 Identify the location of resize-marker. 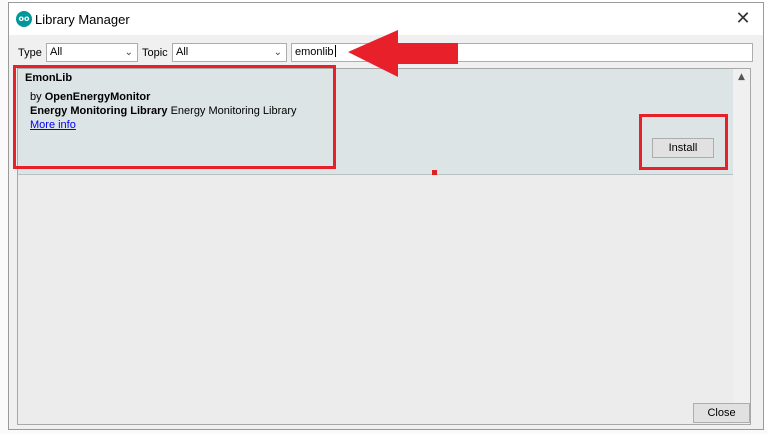
(434, 172).